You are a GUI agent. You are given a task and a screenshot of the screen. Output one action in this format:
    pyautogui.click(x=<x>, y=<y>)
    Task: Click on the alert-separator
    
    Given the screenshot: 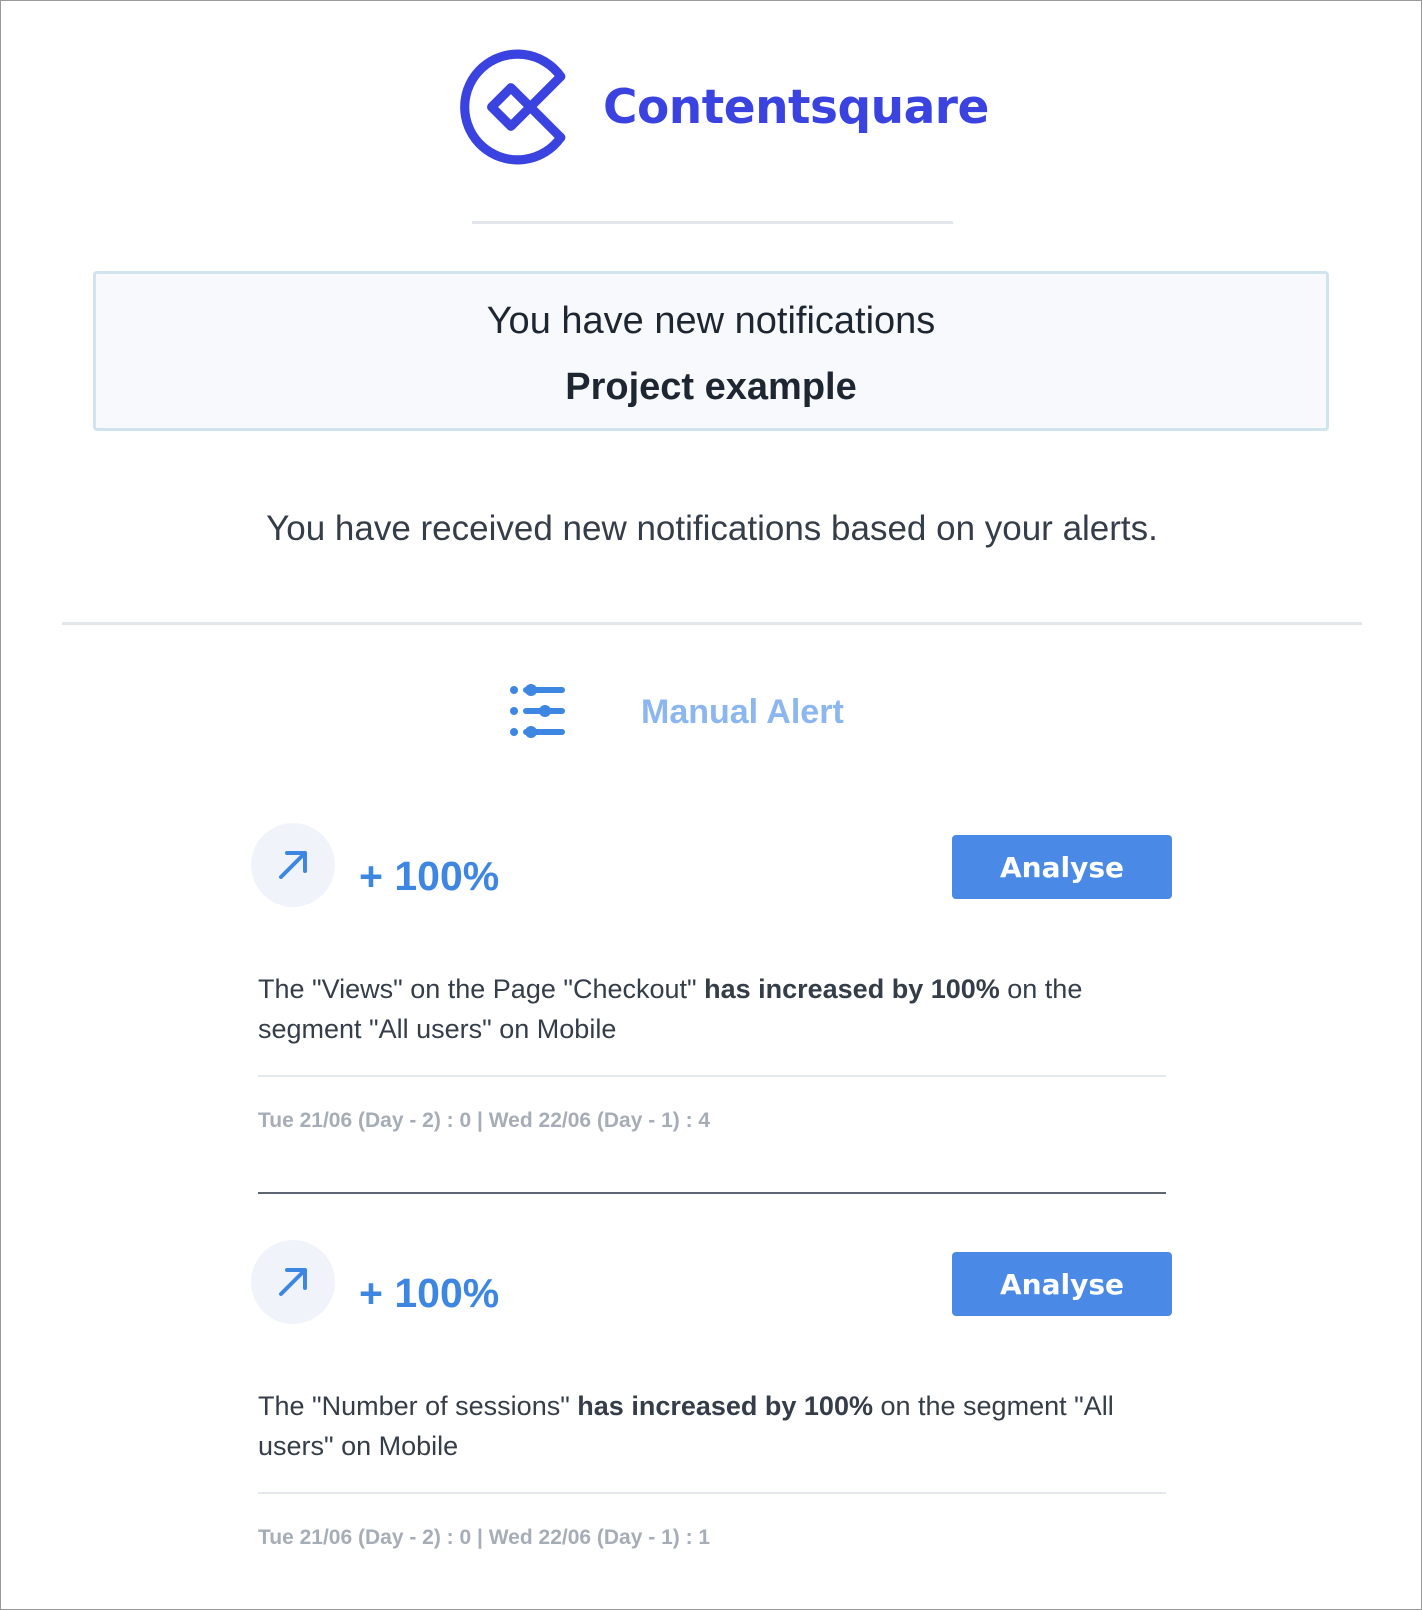 What is the action you would take?
    pyautogui.click(x=712, y=1193)
    